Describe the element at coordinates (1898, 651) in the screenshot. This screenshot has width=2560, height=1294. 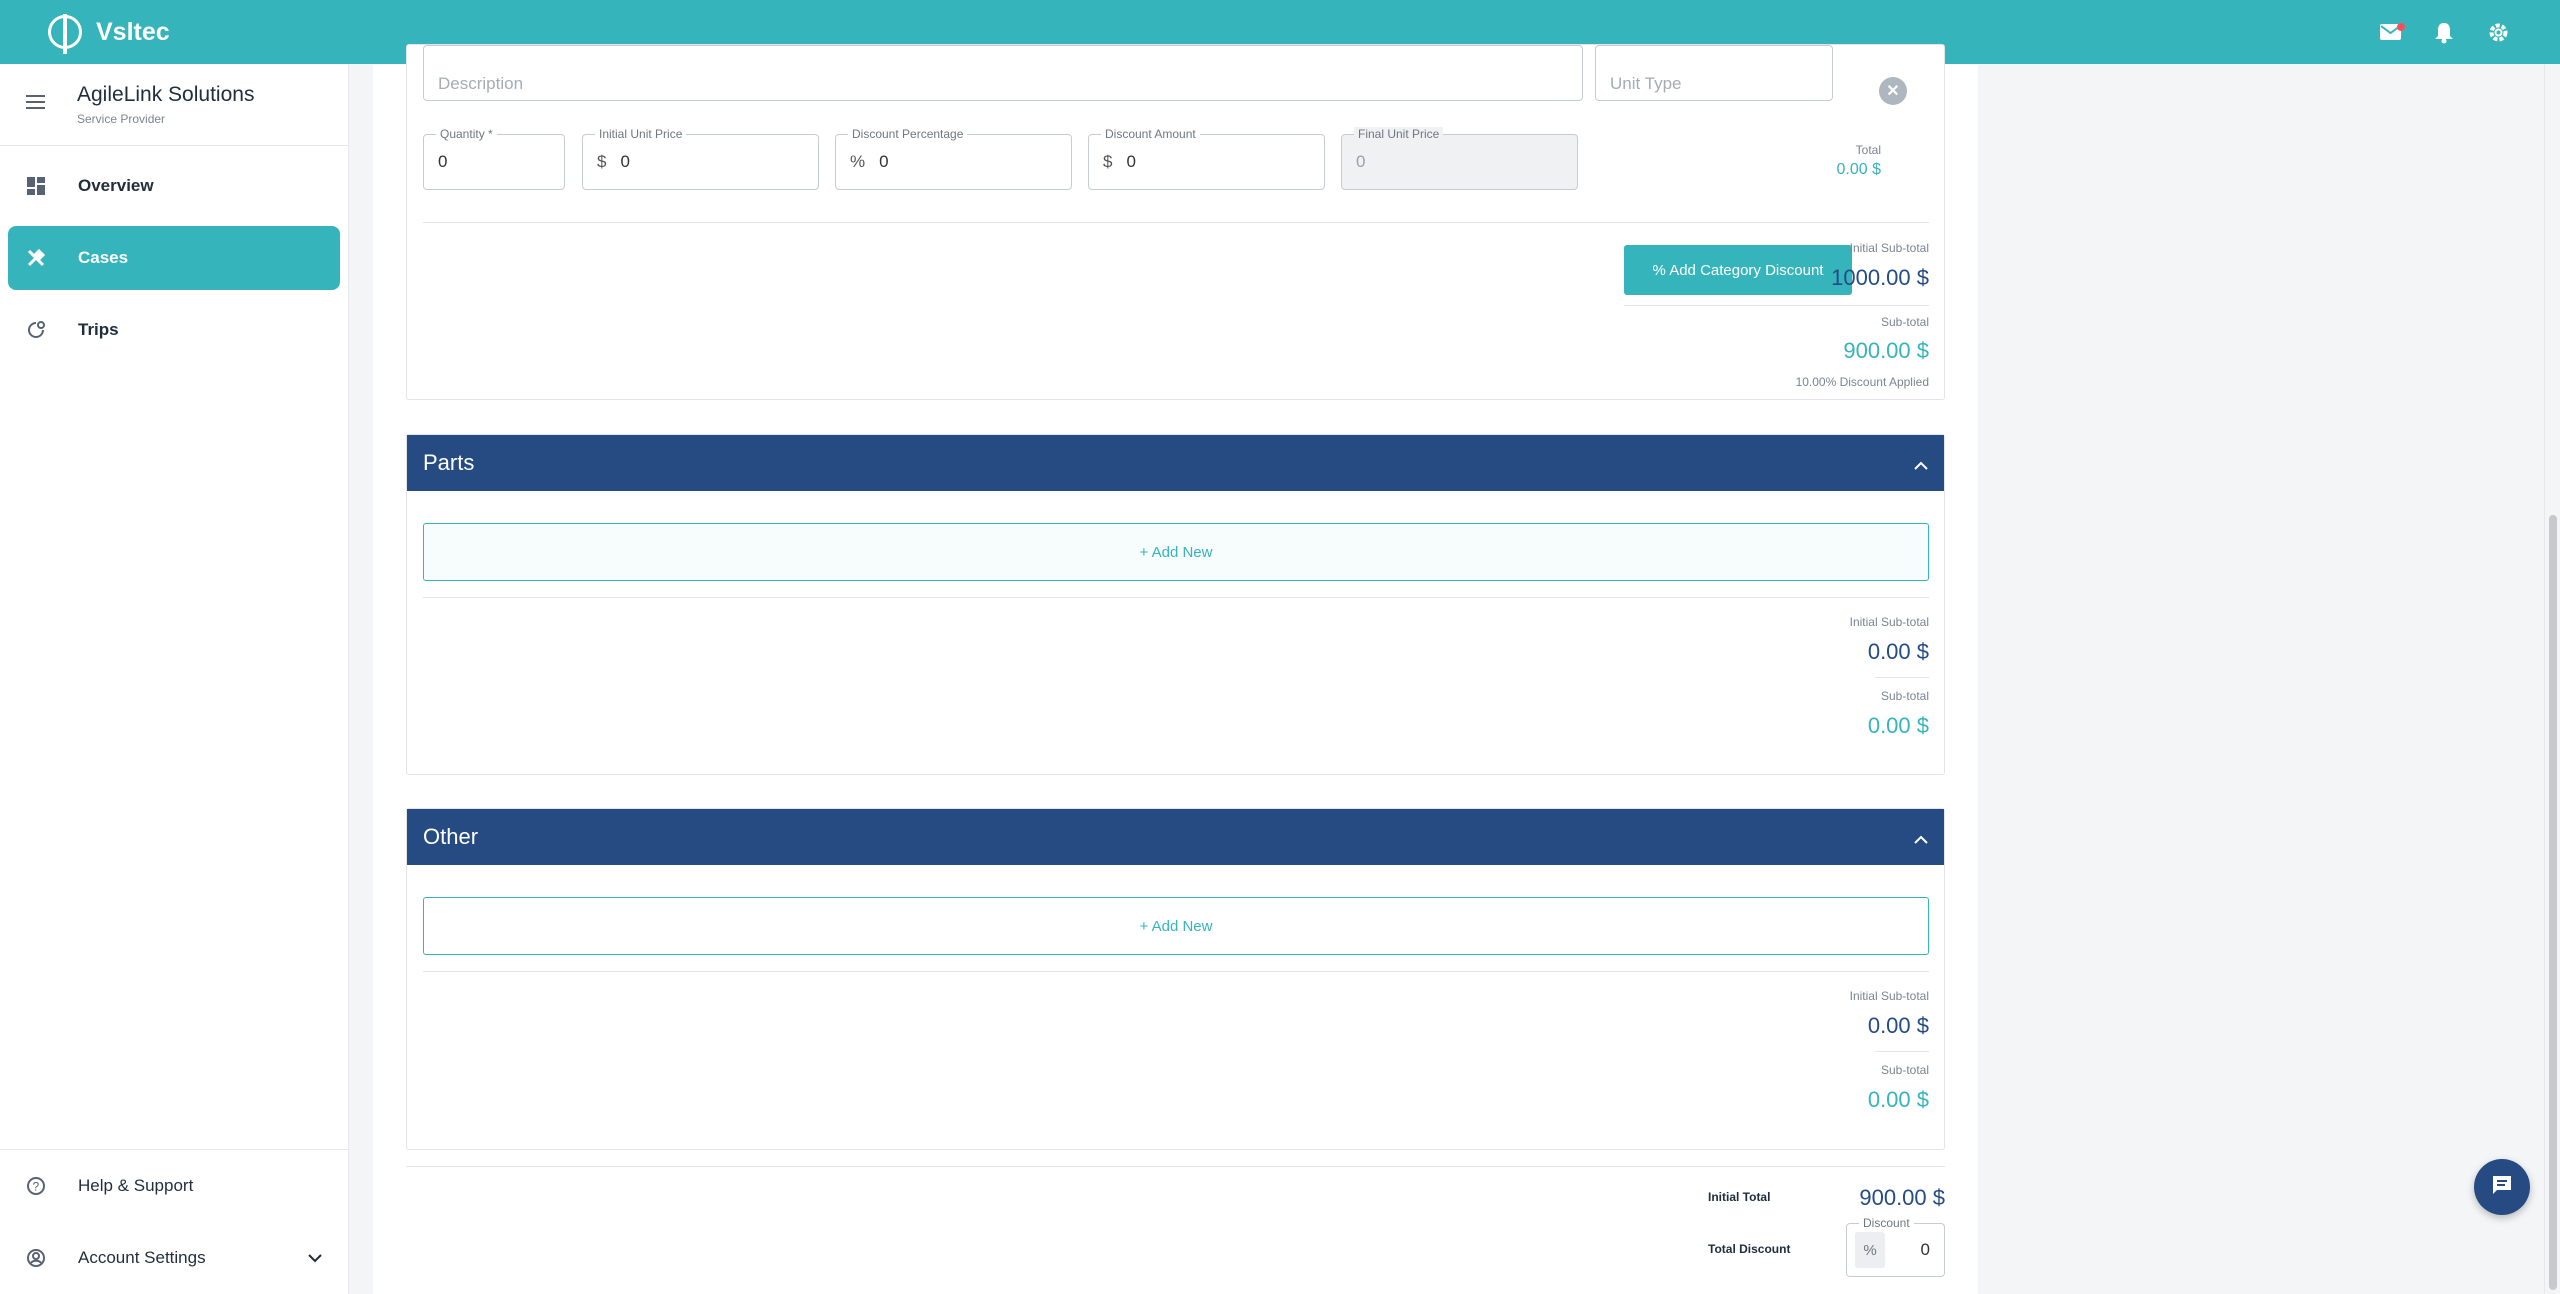
I see `parts-initial-subtotal-value: 0.00 $` at that location.